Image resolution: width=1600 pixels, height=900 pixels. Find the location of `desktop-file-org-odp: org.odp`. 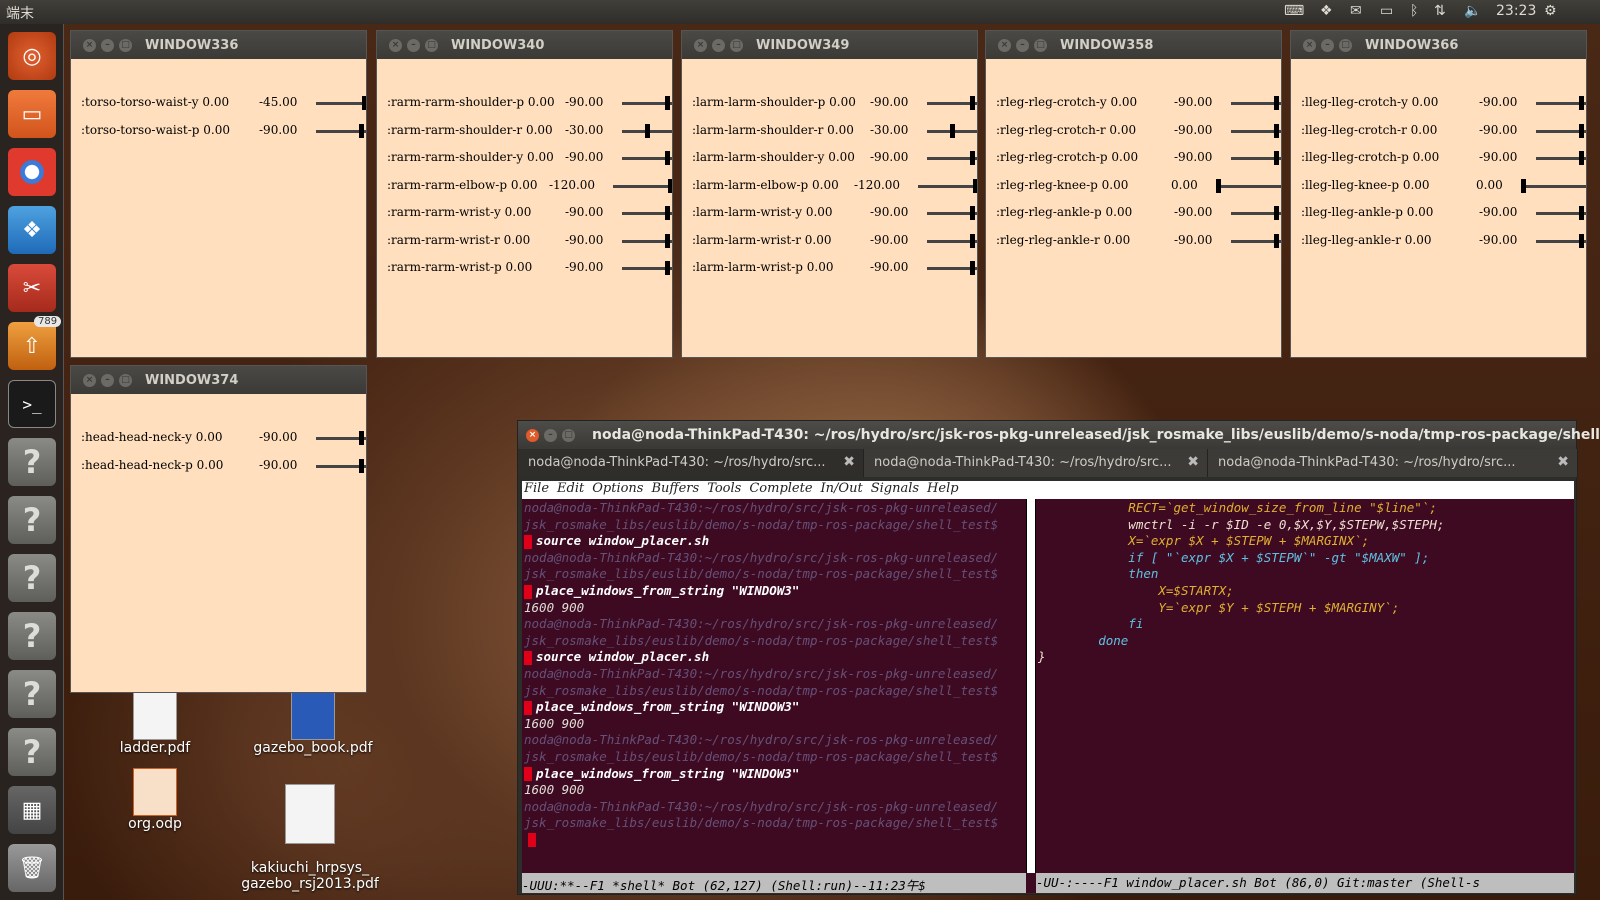

desktop-file-org-odp: org.odp is located at coordinates (155, 800).